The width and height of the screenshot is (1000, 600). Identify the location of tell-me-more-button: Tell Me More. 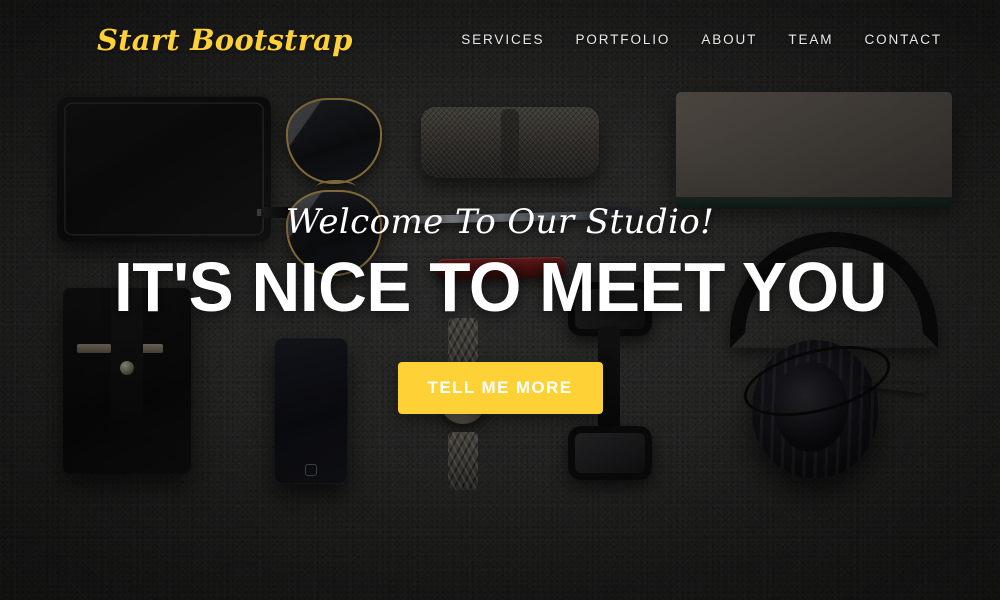
(500, 387).